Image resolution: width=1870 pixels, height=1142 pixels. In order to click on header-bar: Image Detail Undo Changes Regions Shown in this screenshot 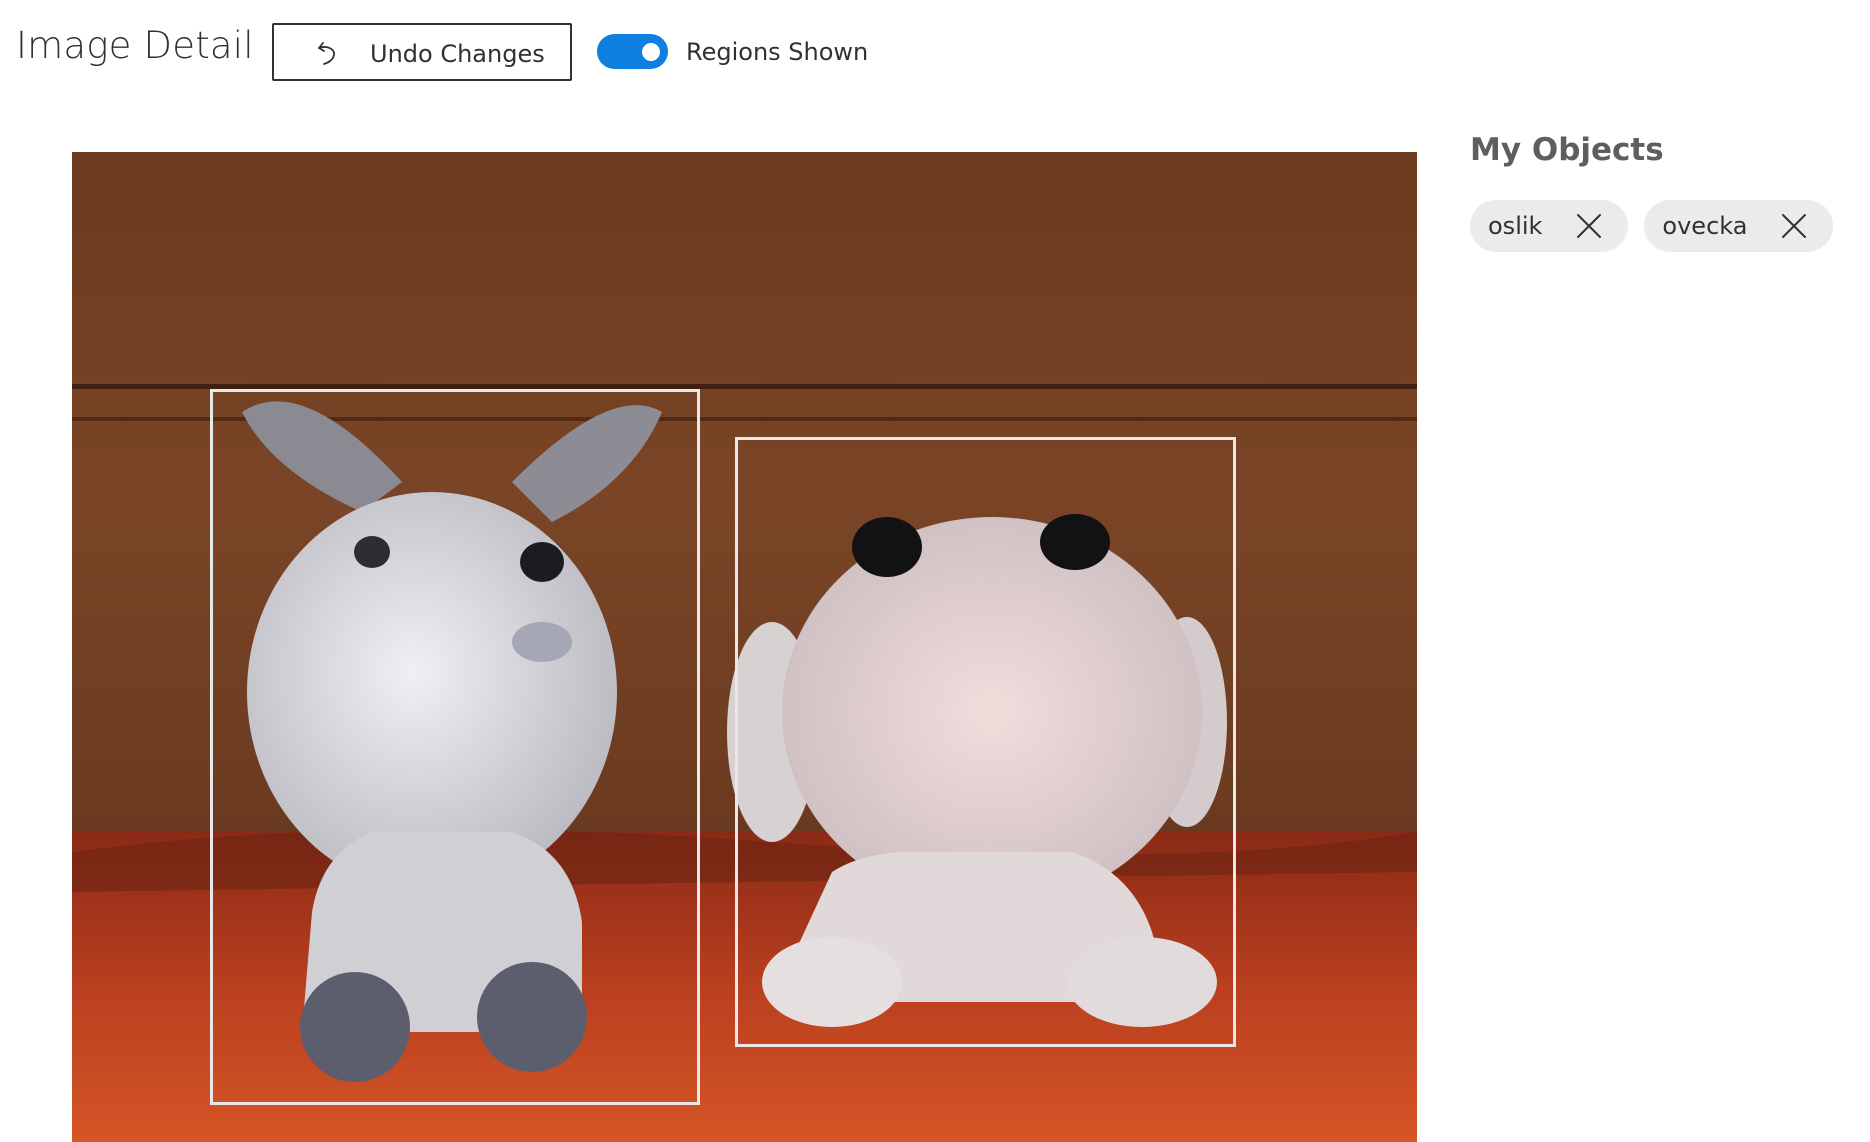, I will do `click(935, 55)`.